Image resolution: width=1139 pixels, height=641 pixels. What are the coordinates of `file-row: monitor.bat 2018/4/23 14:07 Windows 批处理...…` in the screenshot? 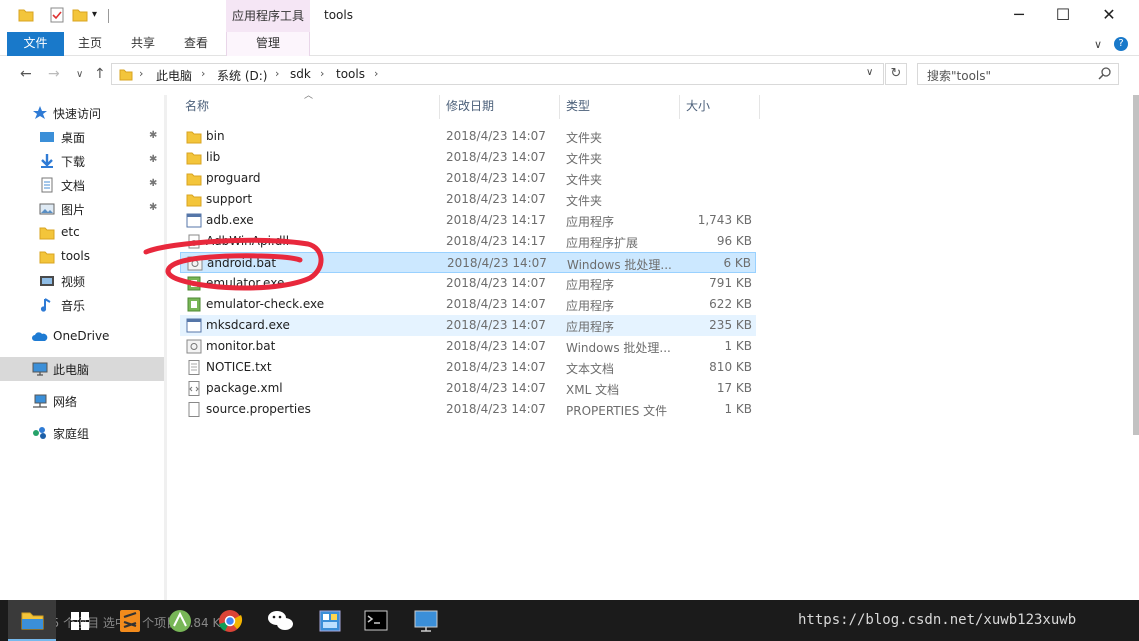 It's located at (468, 346).